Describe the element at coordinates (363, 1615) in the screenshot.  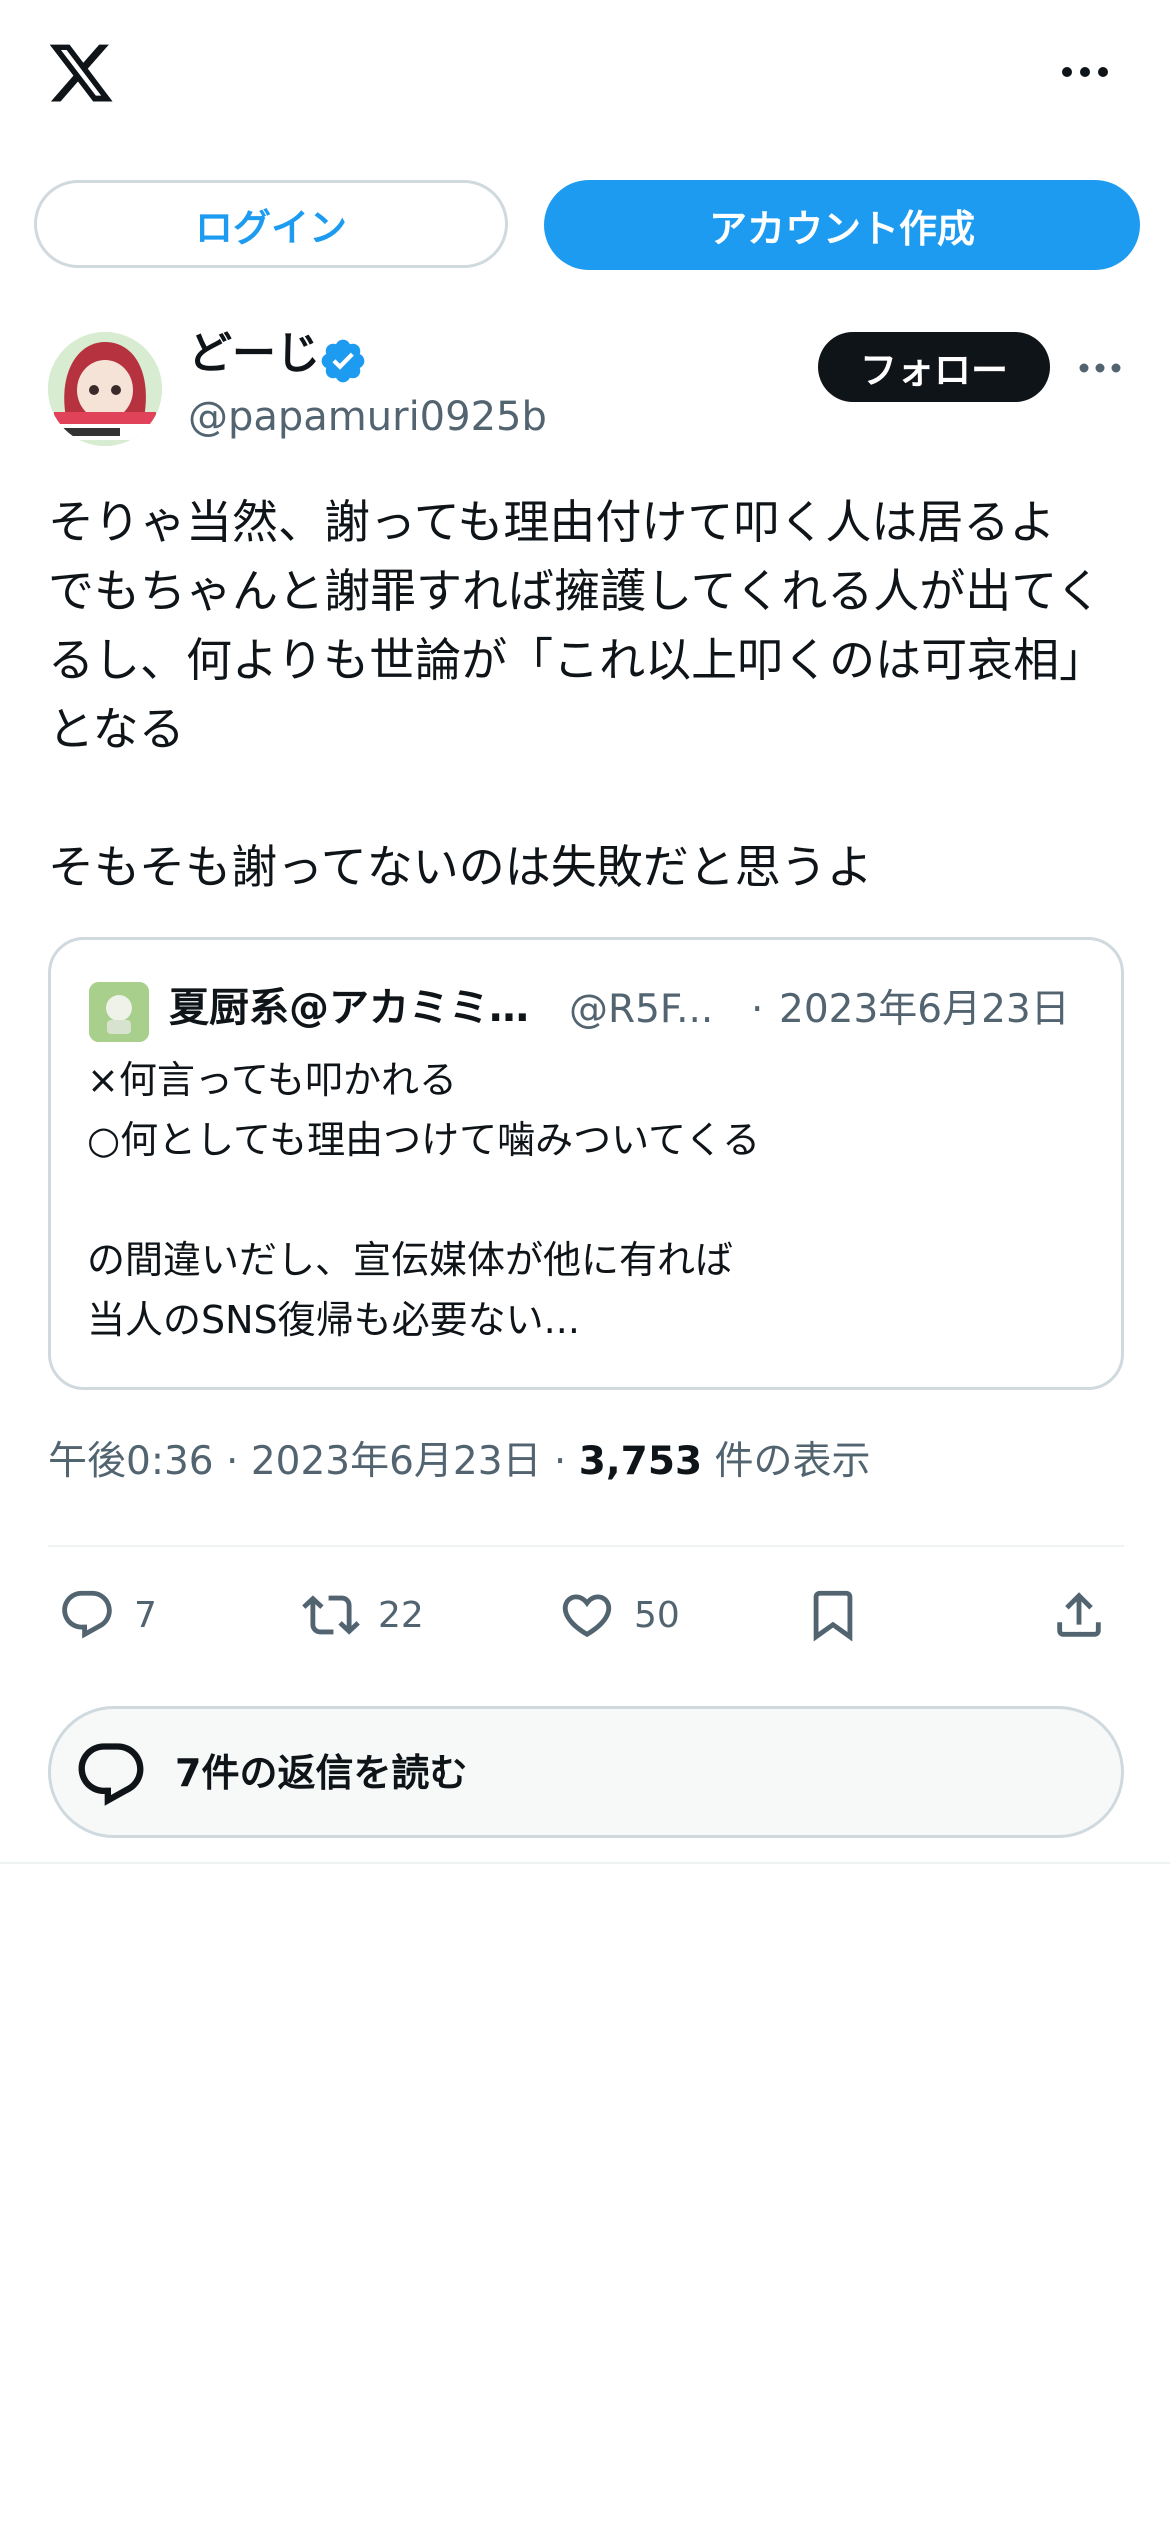
I see `retweet-action: 22` at that location.